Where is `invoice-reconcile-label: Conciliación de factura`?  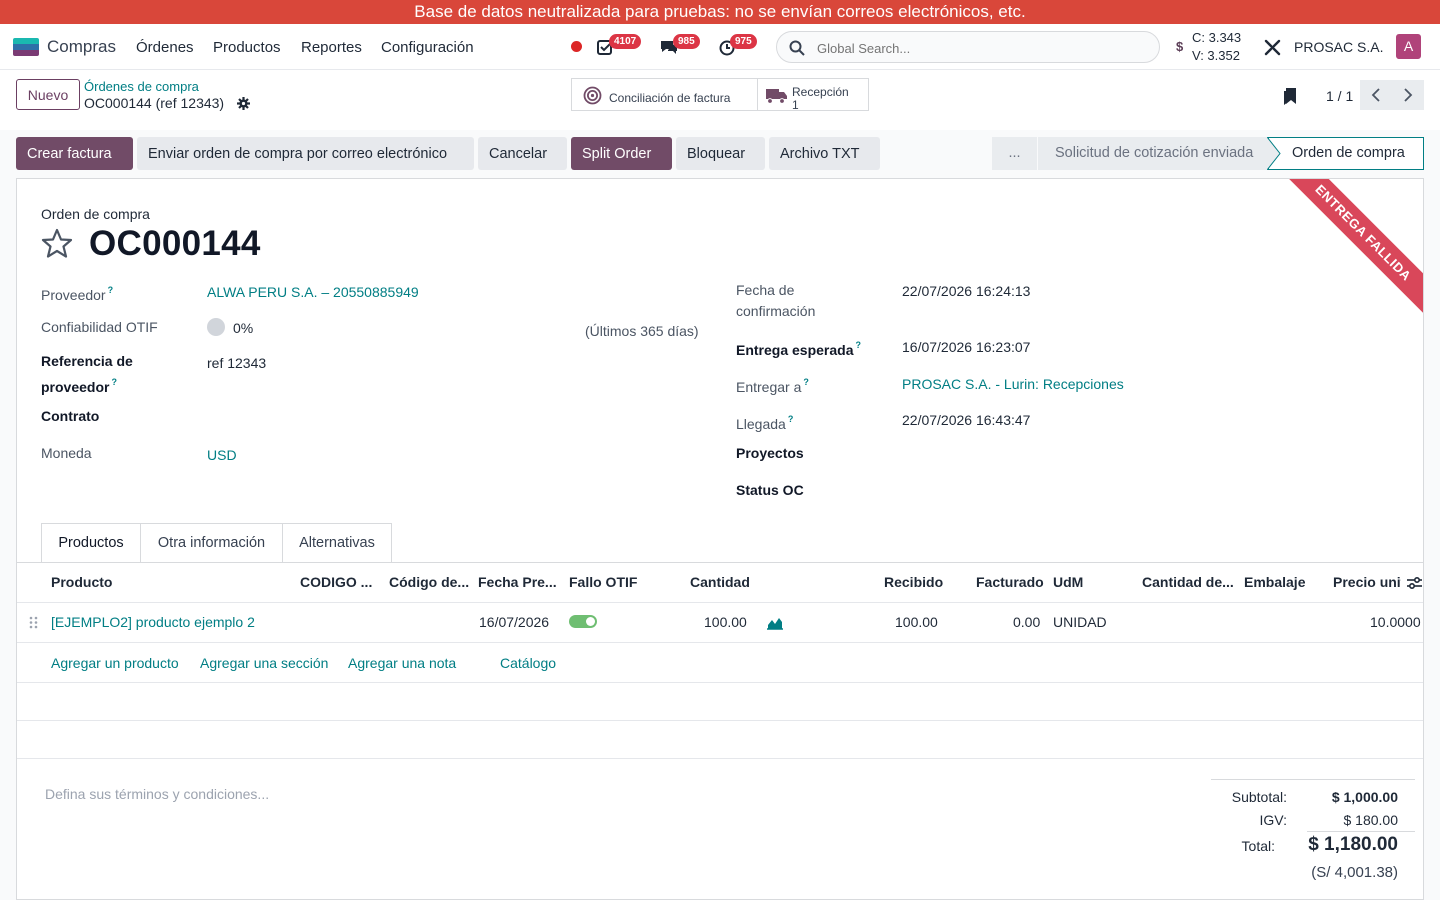 invoice-reconcile-label: Conciliación de factura is located at coordinates (670, 98).